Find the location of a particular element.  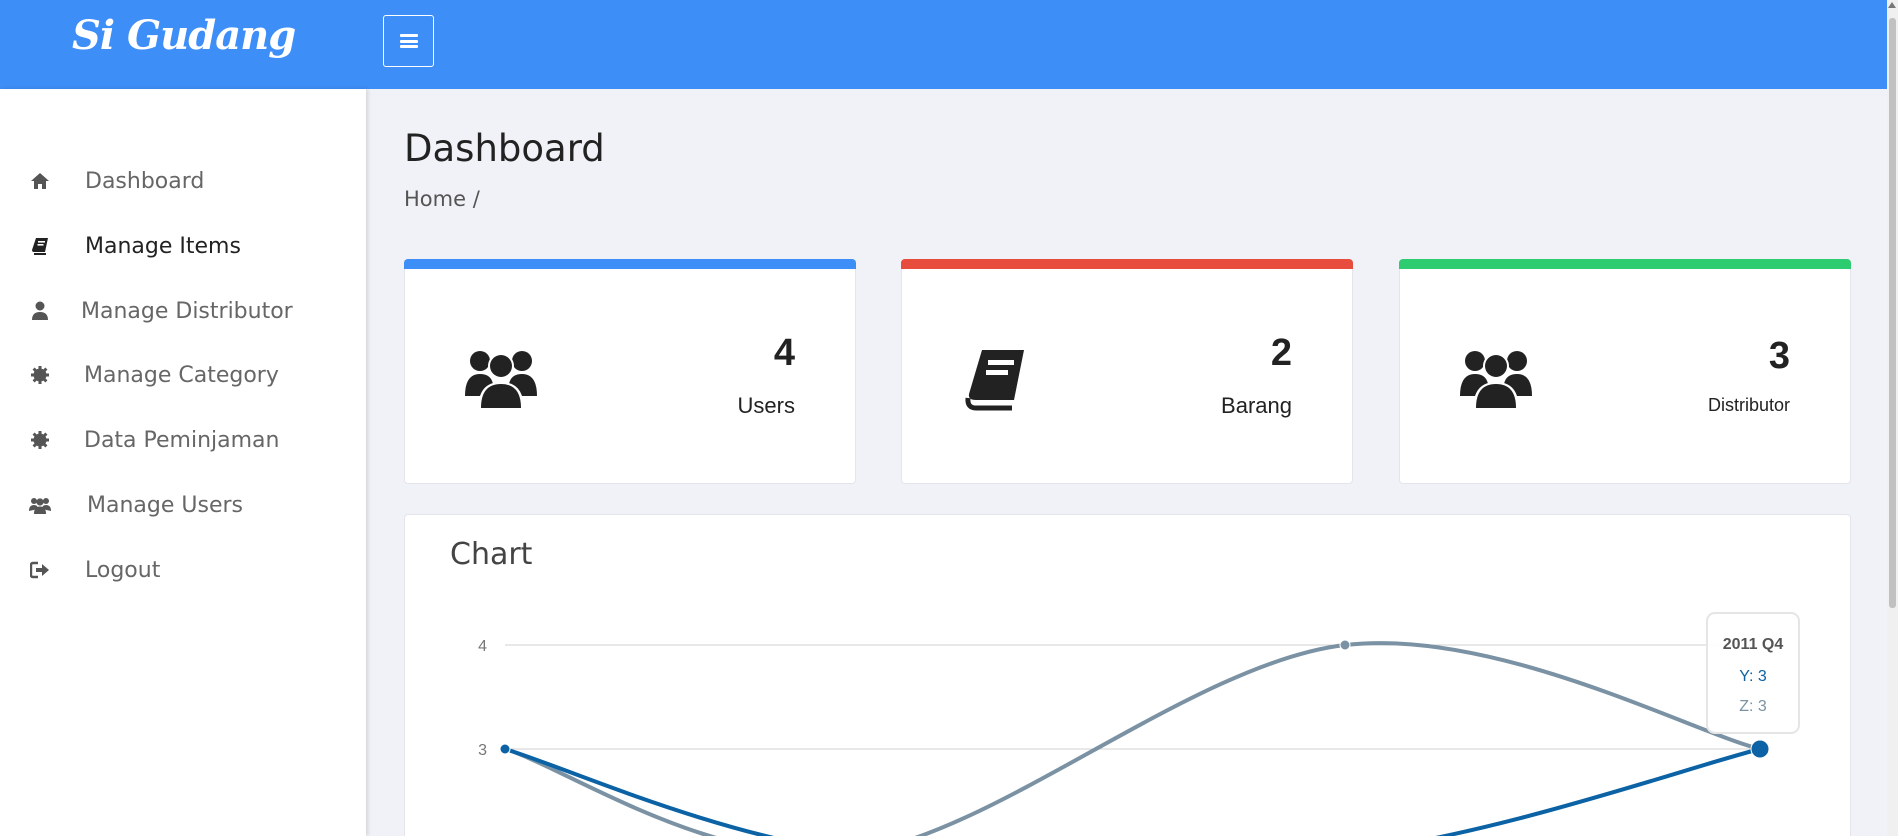

sidebar-item-manage-category: Manage Category is located at coordinates (183, 375).